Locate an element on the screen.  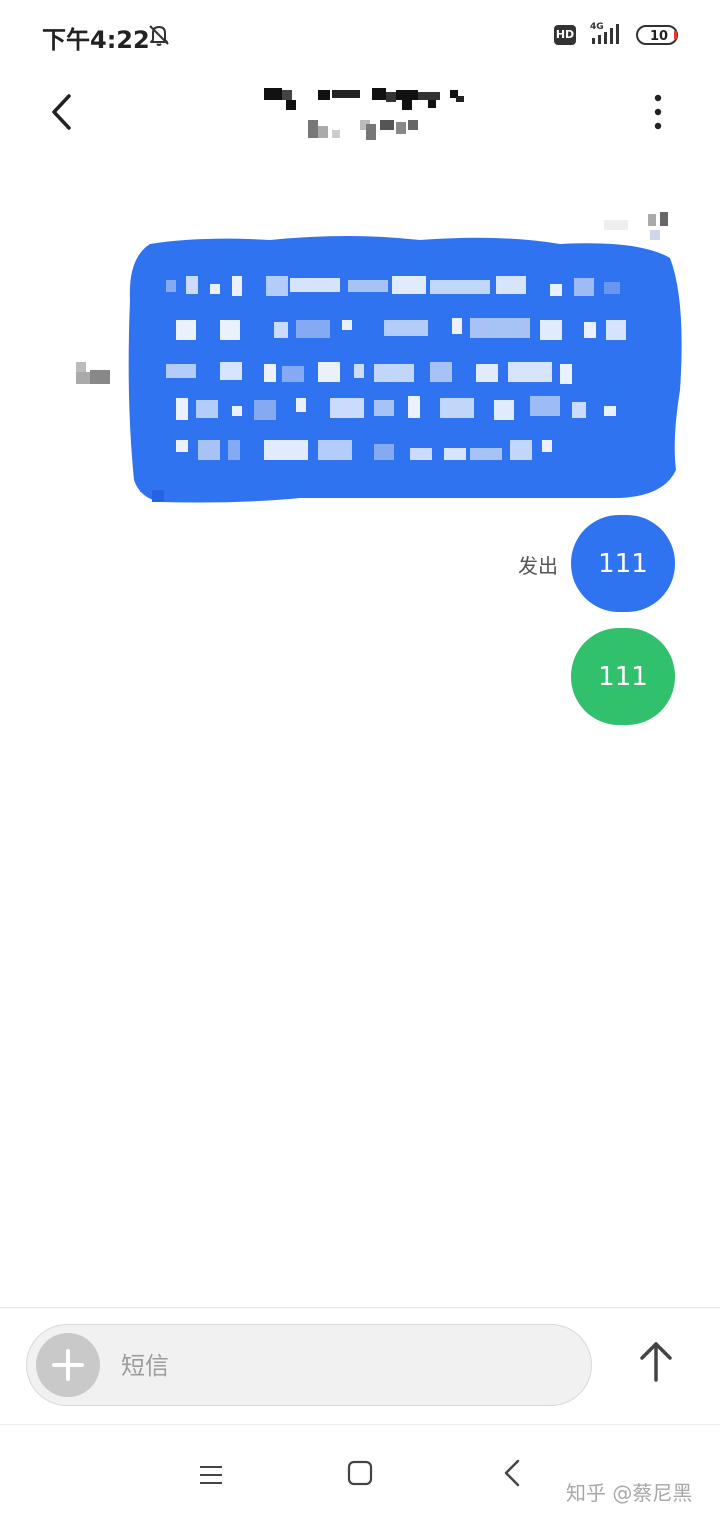
composer-divider is located at coordinates (360, 1307).